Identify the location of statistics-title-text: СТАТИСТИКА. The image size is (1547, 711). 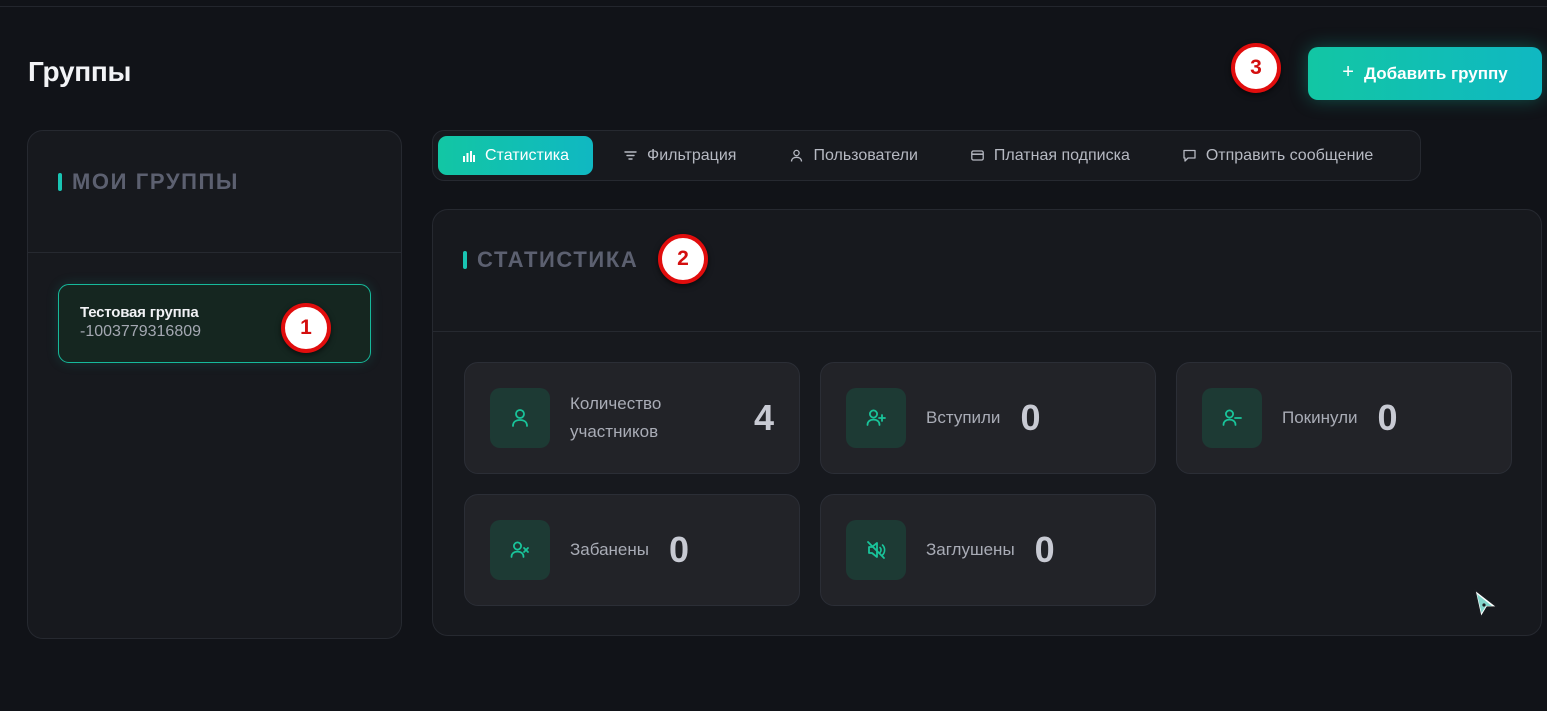
(558, 259).